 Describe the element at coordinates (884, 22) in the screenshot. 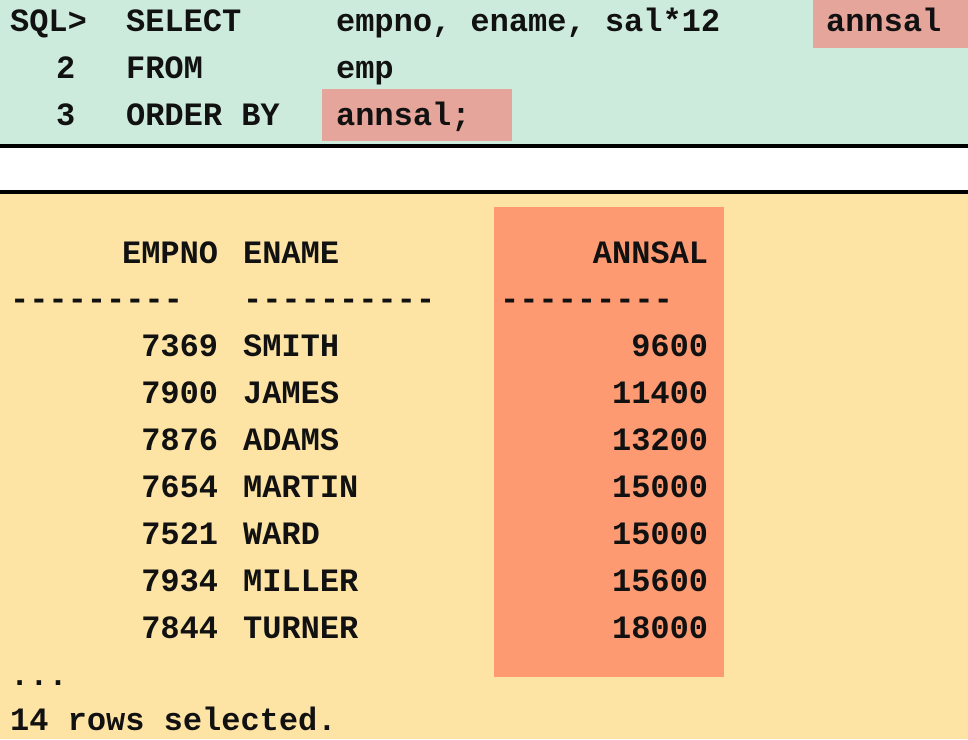

I see `select-alias: annsal` at that location.